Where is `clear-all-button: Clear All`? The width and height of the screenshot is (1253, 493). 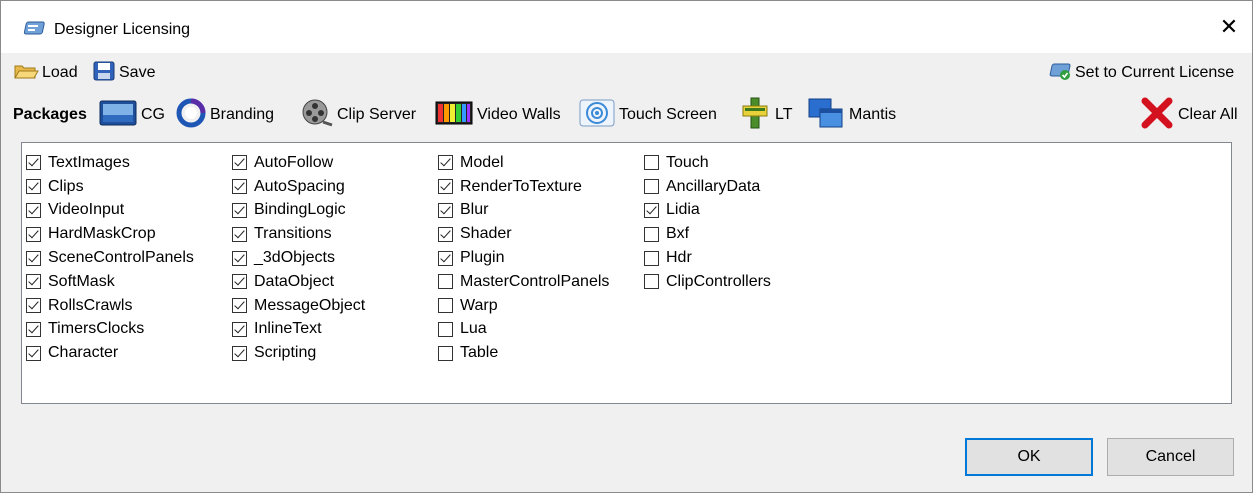 clear-all-button: Clear All is located at coordinates (1189, 113).